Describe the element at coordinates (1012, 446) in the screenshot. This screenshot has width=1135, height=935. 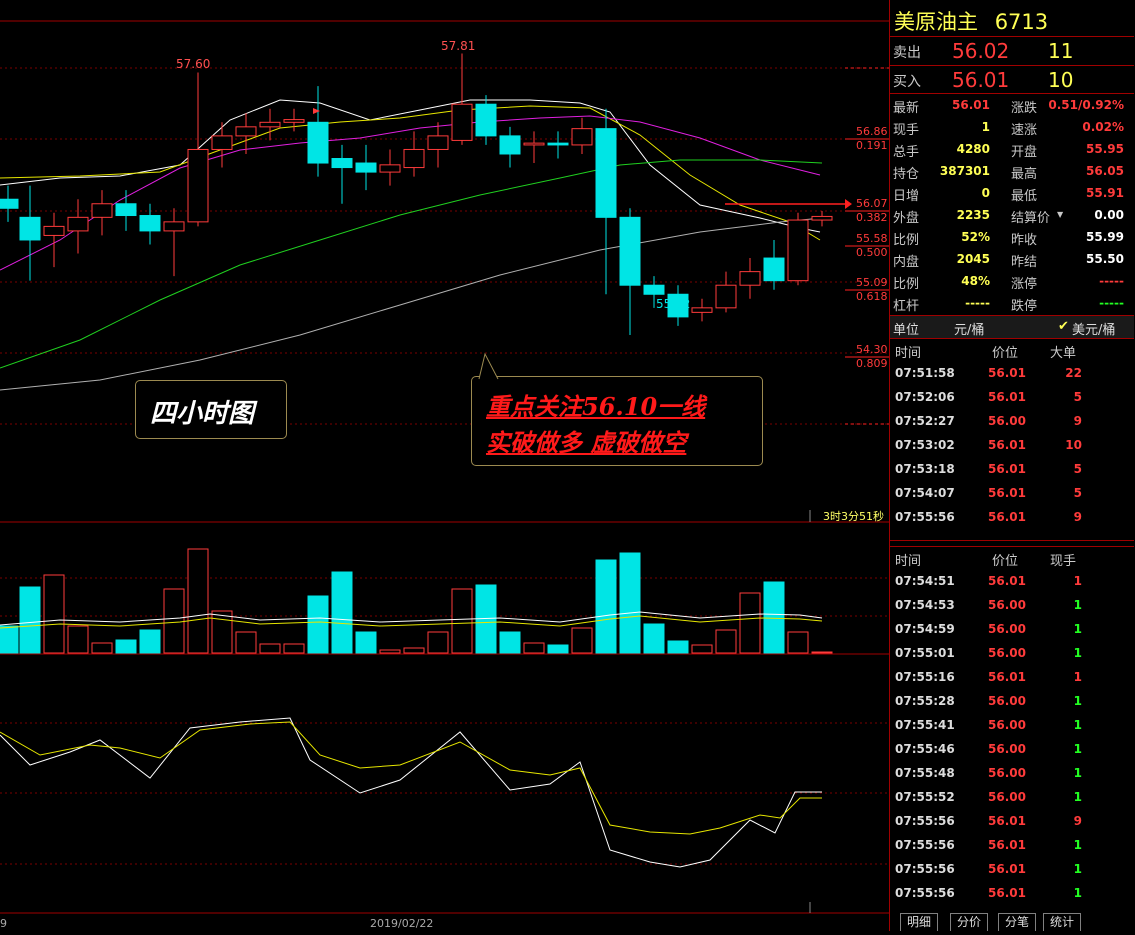
I see `big-order-row: 07:53:02 56.01 10` at that location.